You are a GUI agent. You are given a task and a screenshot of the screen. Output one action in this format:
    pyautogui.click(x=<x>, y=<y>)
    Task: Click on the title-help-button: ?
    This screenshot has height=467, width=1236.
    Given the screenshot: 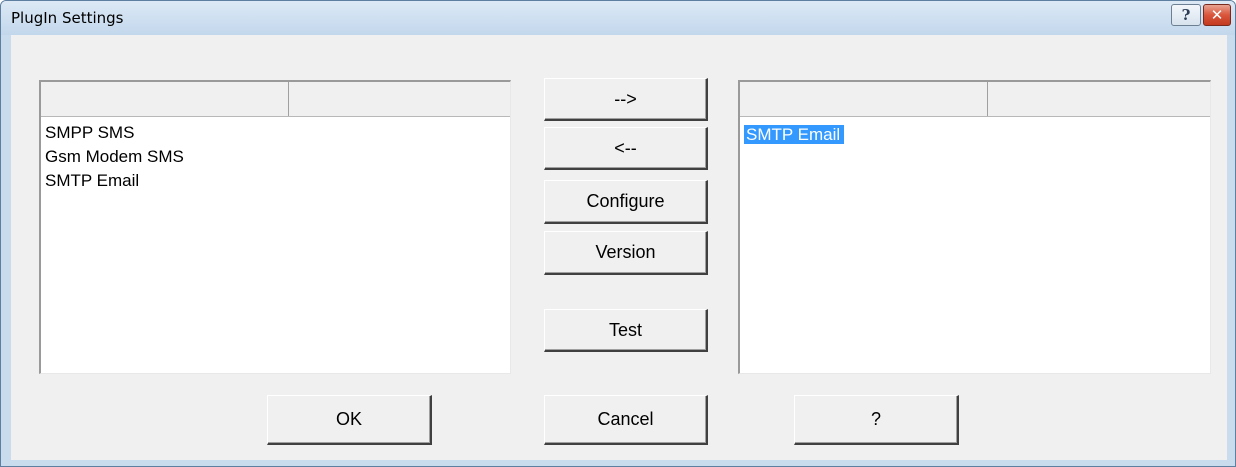 What is the action you would take?
    pyautogui.click(x=1186, y=15)
    